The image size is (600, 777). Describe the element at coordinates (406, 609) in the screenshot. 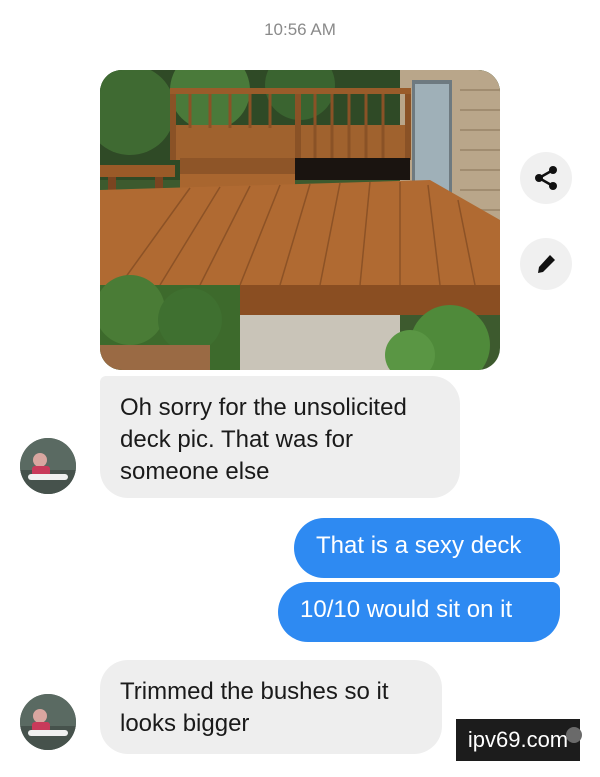

I see `message-text: 10/10 would sit on it` at that location.